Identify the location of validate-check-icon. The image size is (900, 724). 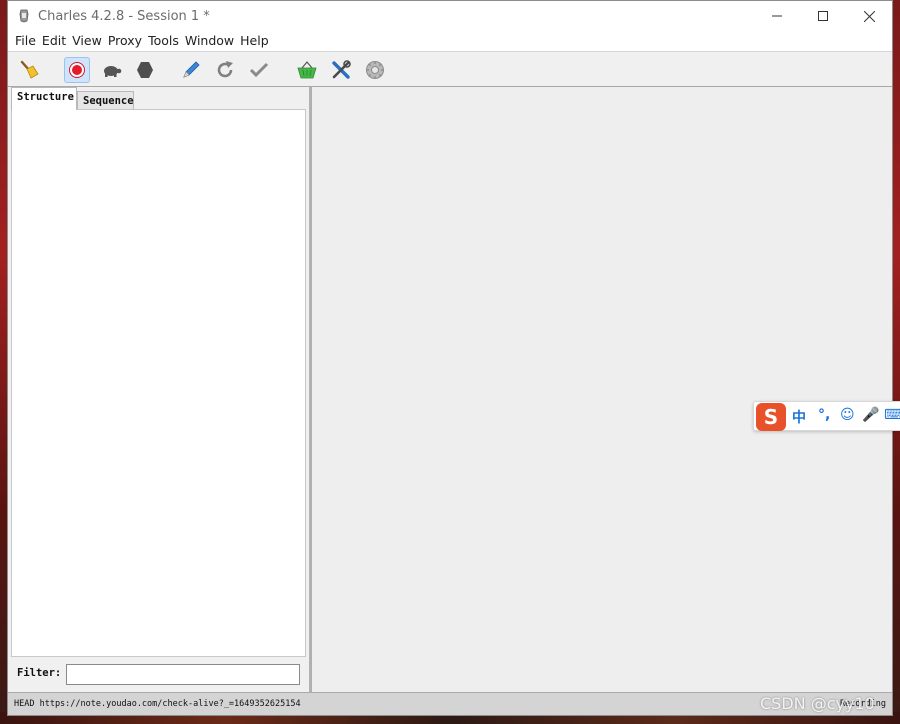
(259, 70).